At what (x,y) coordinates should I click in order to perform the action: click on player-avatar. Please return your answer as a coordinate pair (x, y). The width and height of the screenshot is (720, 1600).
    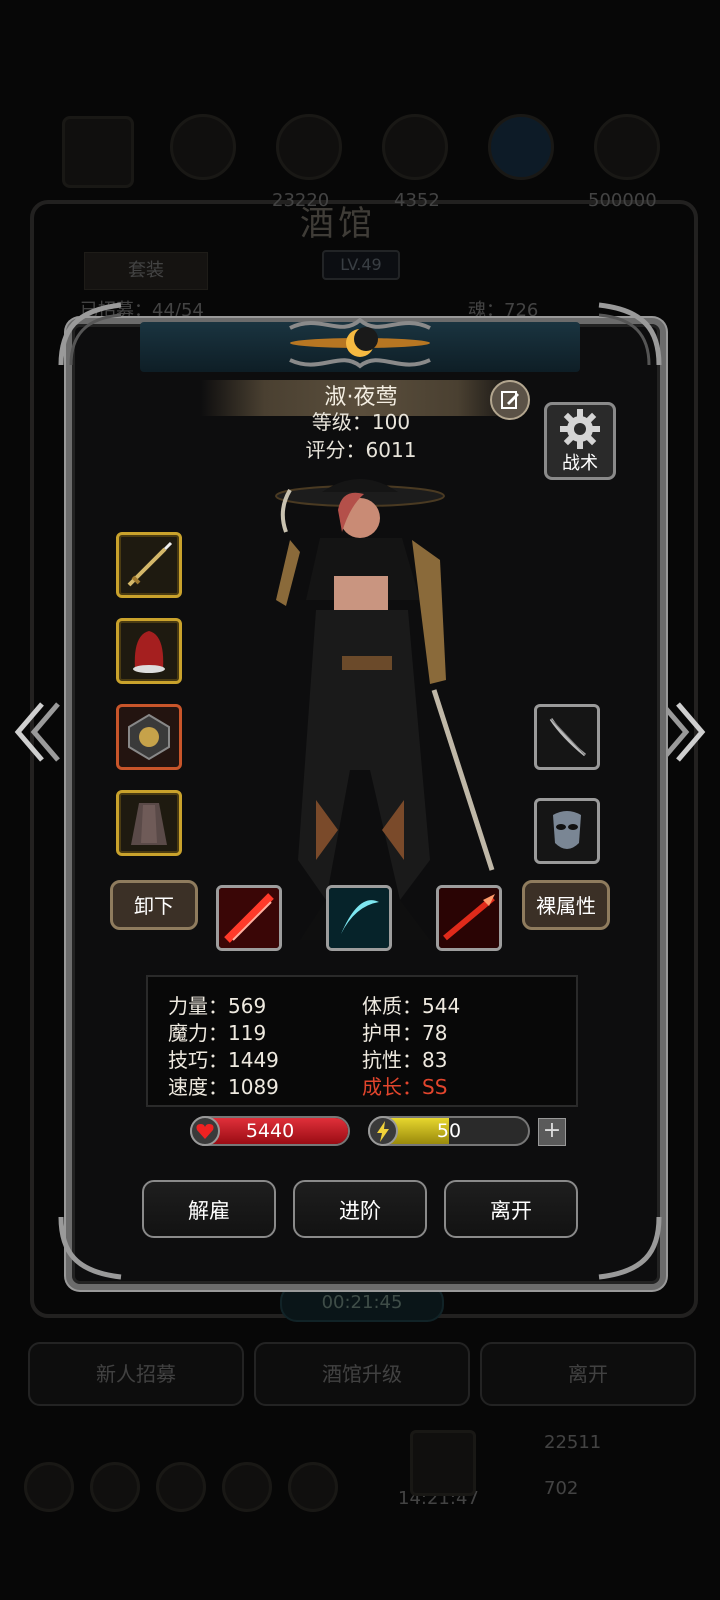
    Looking at the image, I should click on (98, 152).